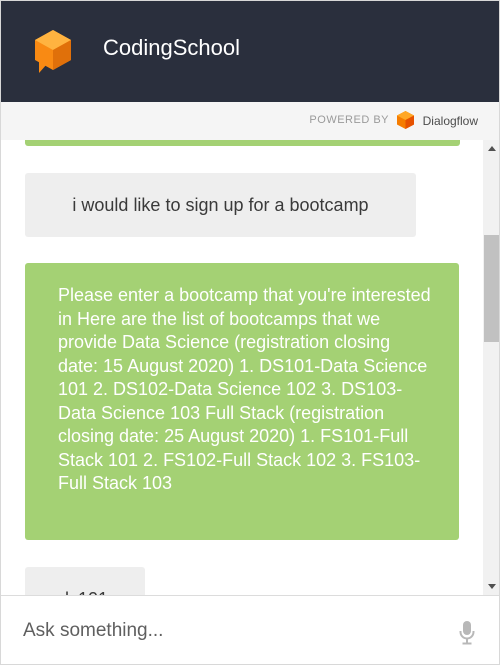 This screenshot has width=500, height=665. I want to click on scroll-up-arrow-icon, so click(491, 149).